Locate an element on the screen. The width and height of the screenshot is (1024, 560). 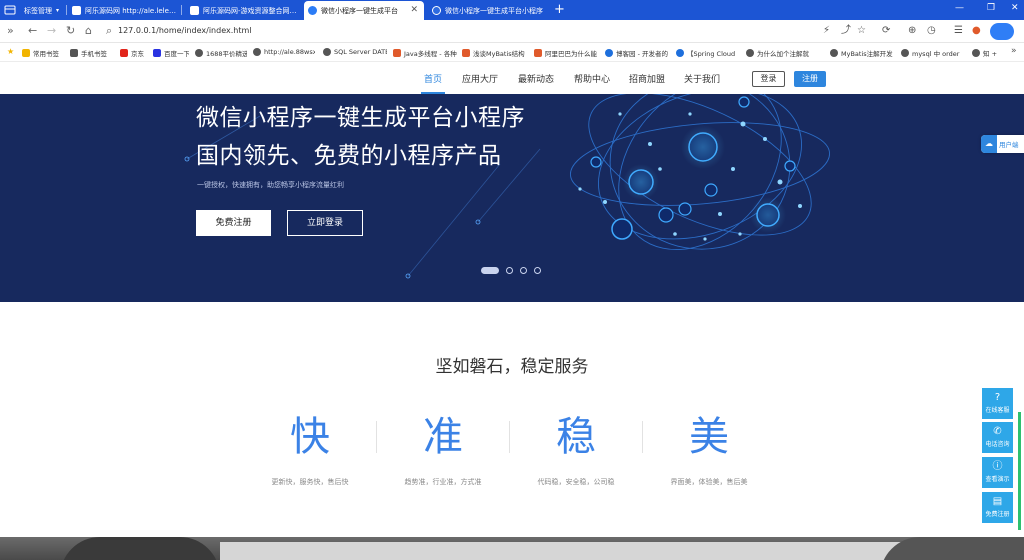
cloud-sync-button is located at coordinates (1002, 31).